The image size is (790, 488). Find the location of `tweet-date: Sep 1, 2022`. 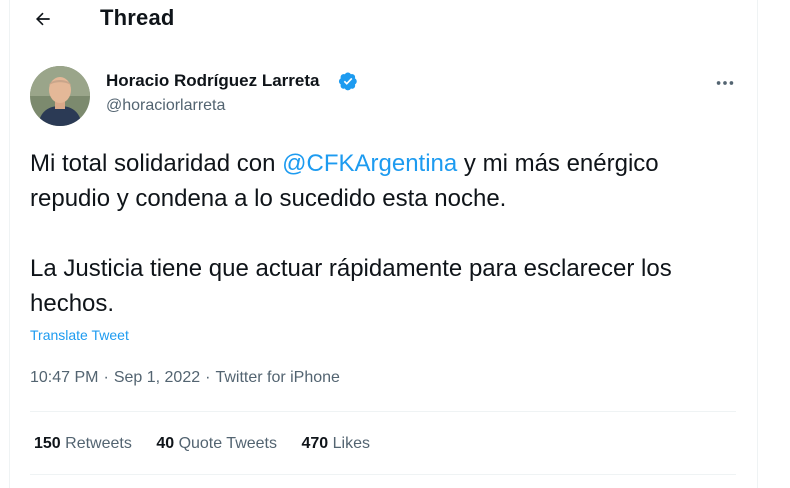

tweet-date: Sep 1, 2022 is located at coordinates (157, 377).